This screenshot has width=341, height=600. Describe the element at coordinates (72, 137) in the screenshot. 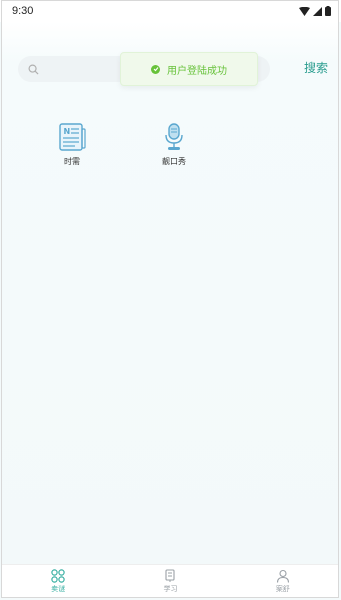

I see `newspaper-icon: N` at that location.